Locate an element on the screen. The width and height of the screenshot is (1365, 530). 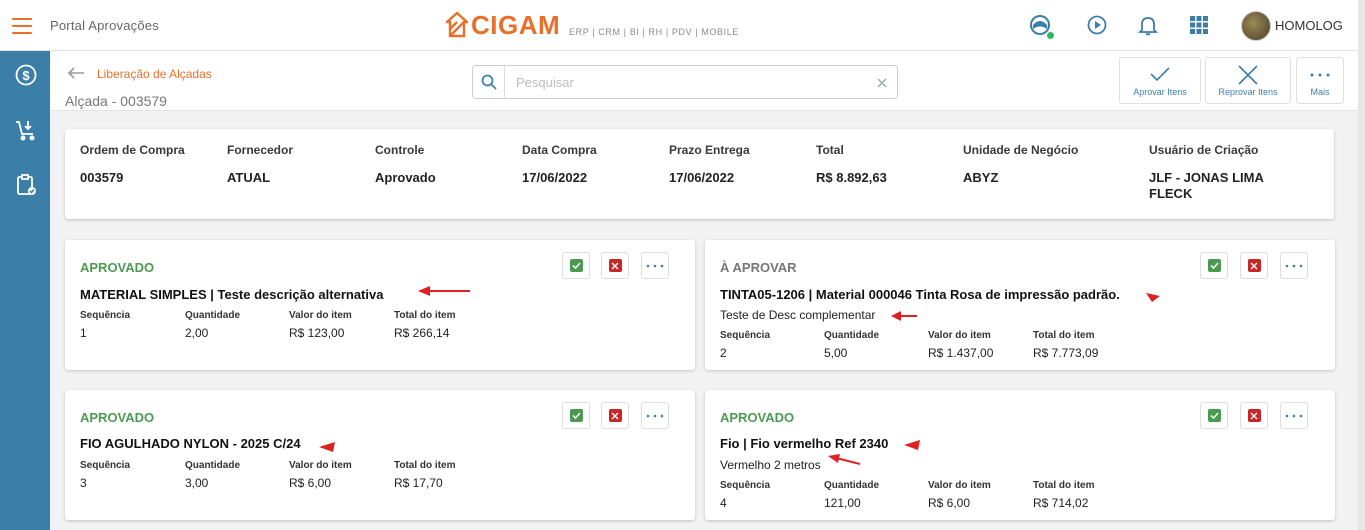
reject-items-button: Reprovar Itens is located at coordinates (1248, 80).